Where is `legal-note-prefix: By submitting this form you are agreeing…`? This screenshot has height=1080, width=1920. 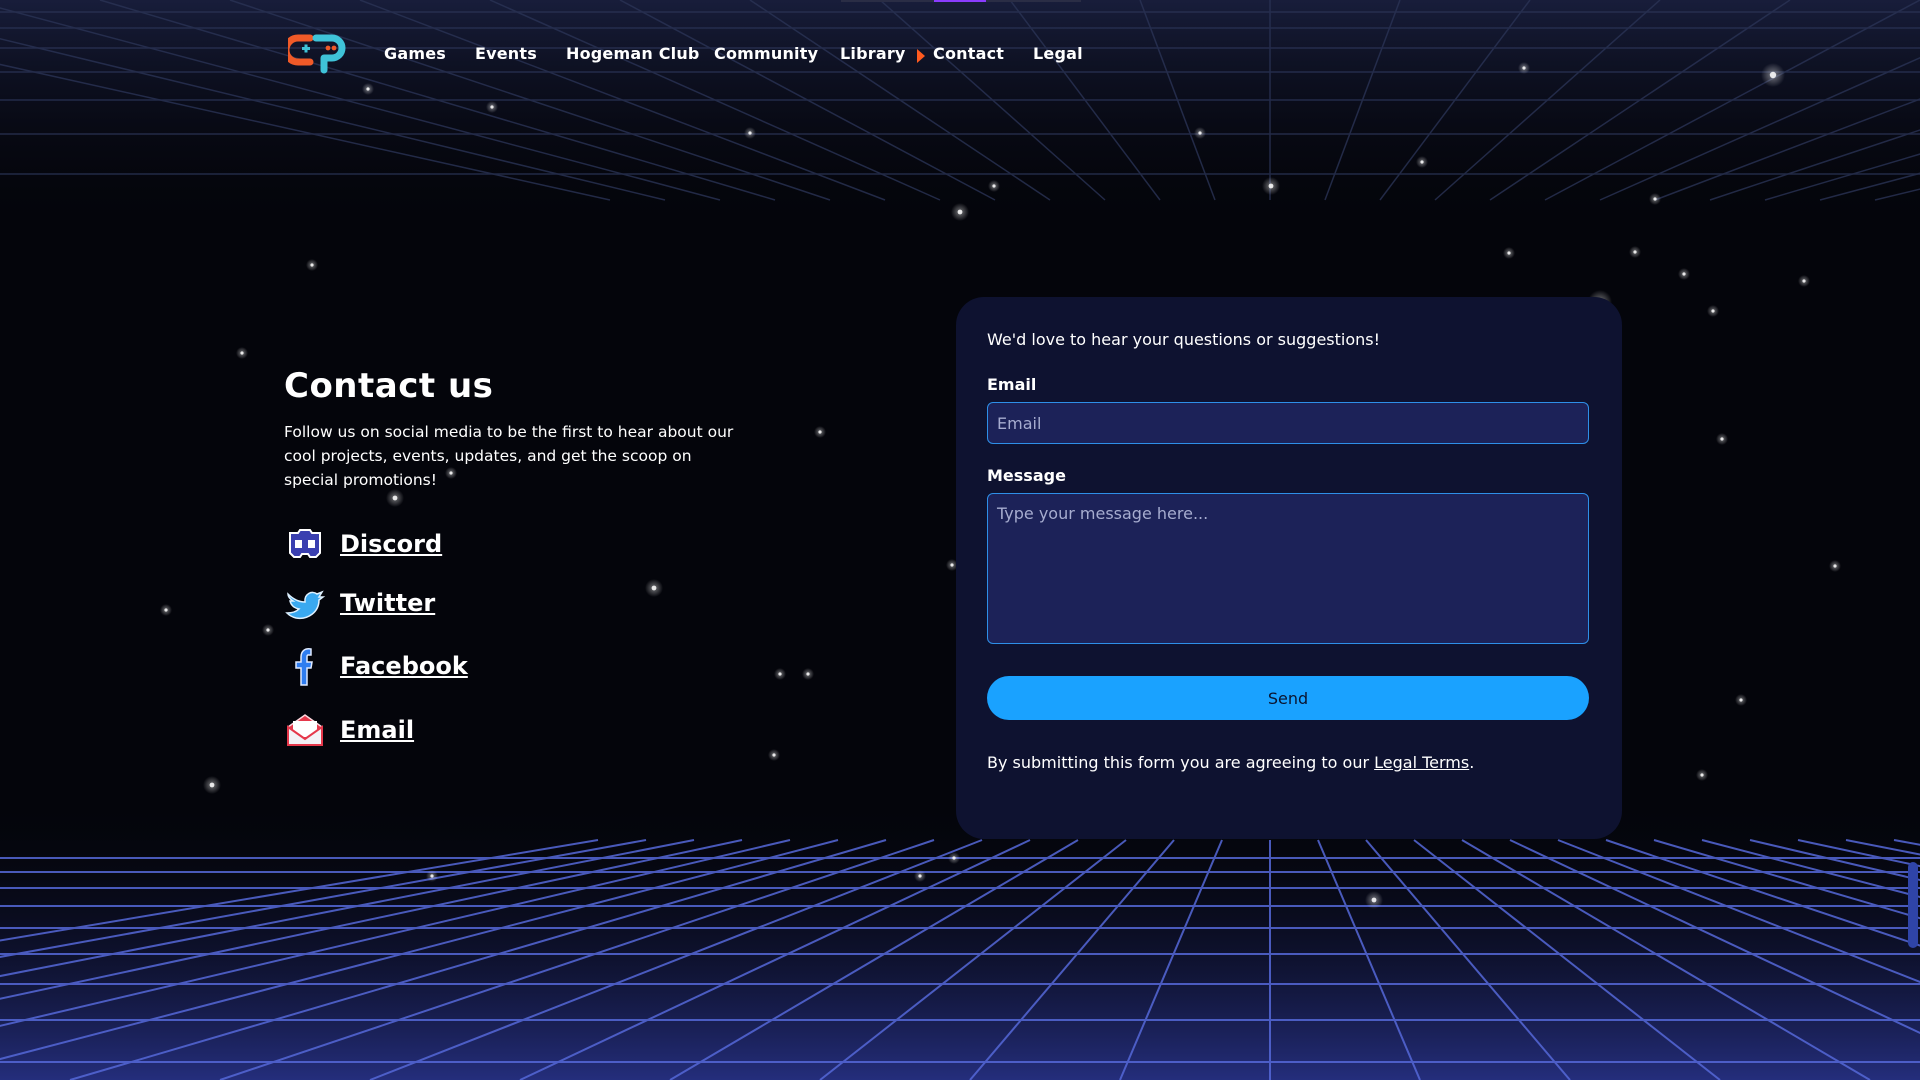
legal-note-prefix: By submitting this form you are agreeing… is located at coordinates (1181, 762).